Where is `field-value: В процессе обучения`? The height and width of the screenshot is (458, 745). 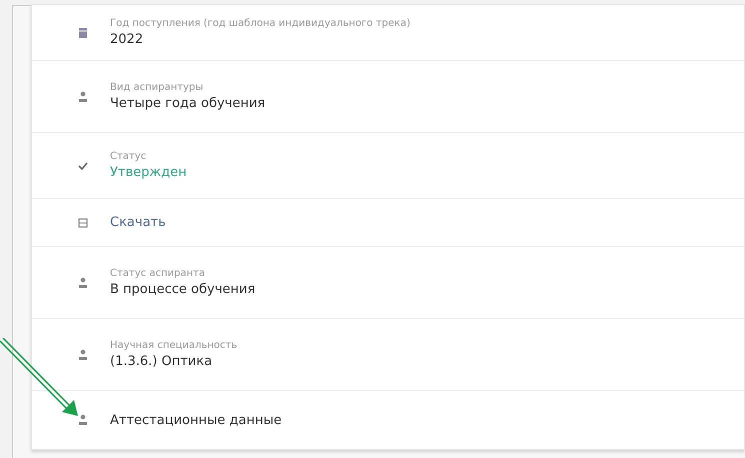
field-value: В процессе обучения is located at coordinates (183, 289).